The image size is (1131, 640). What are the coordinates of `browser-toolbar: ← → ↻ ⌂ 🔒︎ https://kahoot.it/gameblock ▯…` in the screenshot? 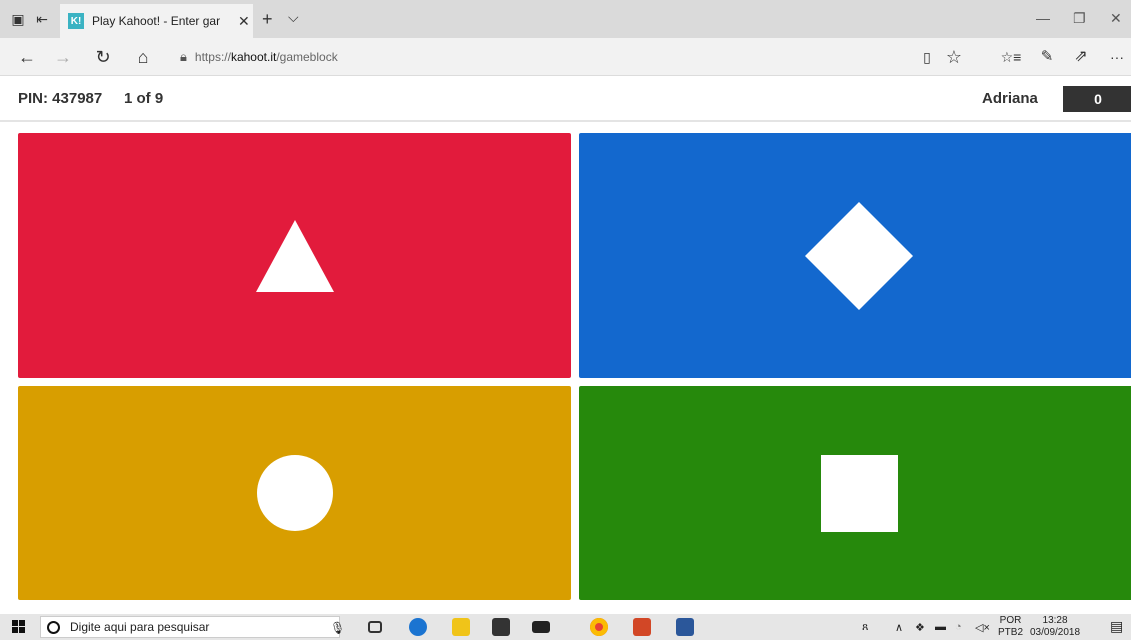 It's located at (565, 57).